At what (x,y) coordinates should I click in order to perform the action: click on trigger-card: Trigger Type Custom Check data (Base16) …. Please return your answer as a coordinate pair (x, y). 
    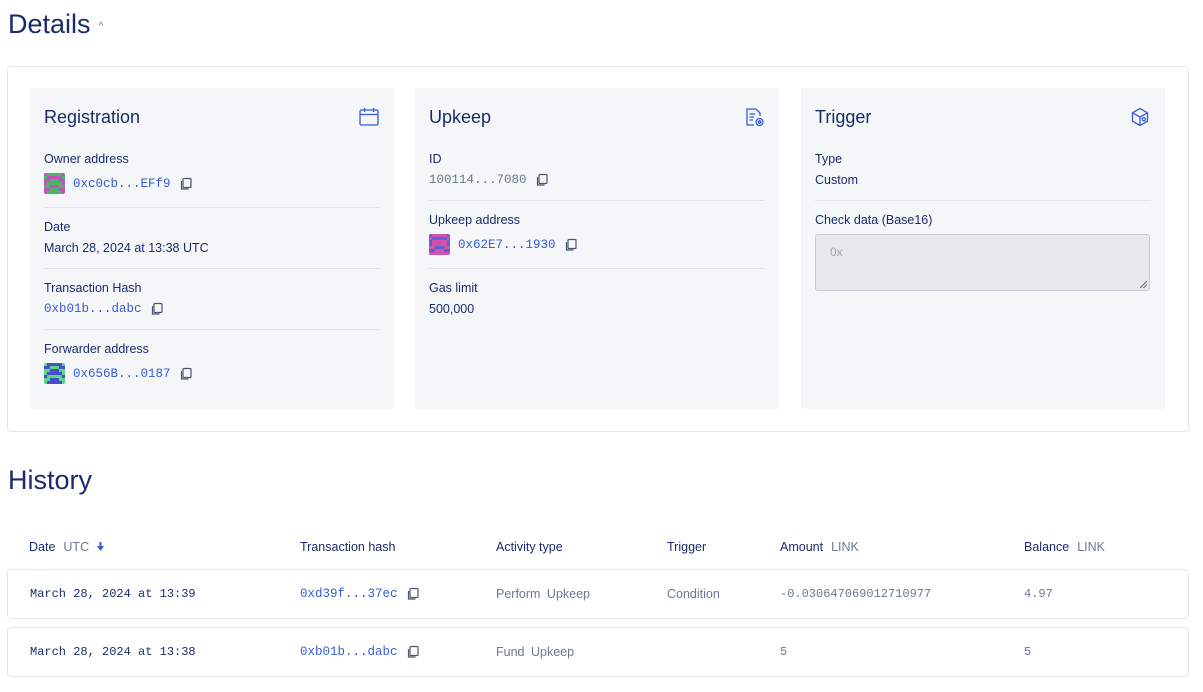
    Looking at the image, I should click on (983, 248).